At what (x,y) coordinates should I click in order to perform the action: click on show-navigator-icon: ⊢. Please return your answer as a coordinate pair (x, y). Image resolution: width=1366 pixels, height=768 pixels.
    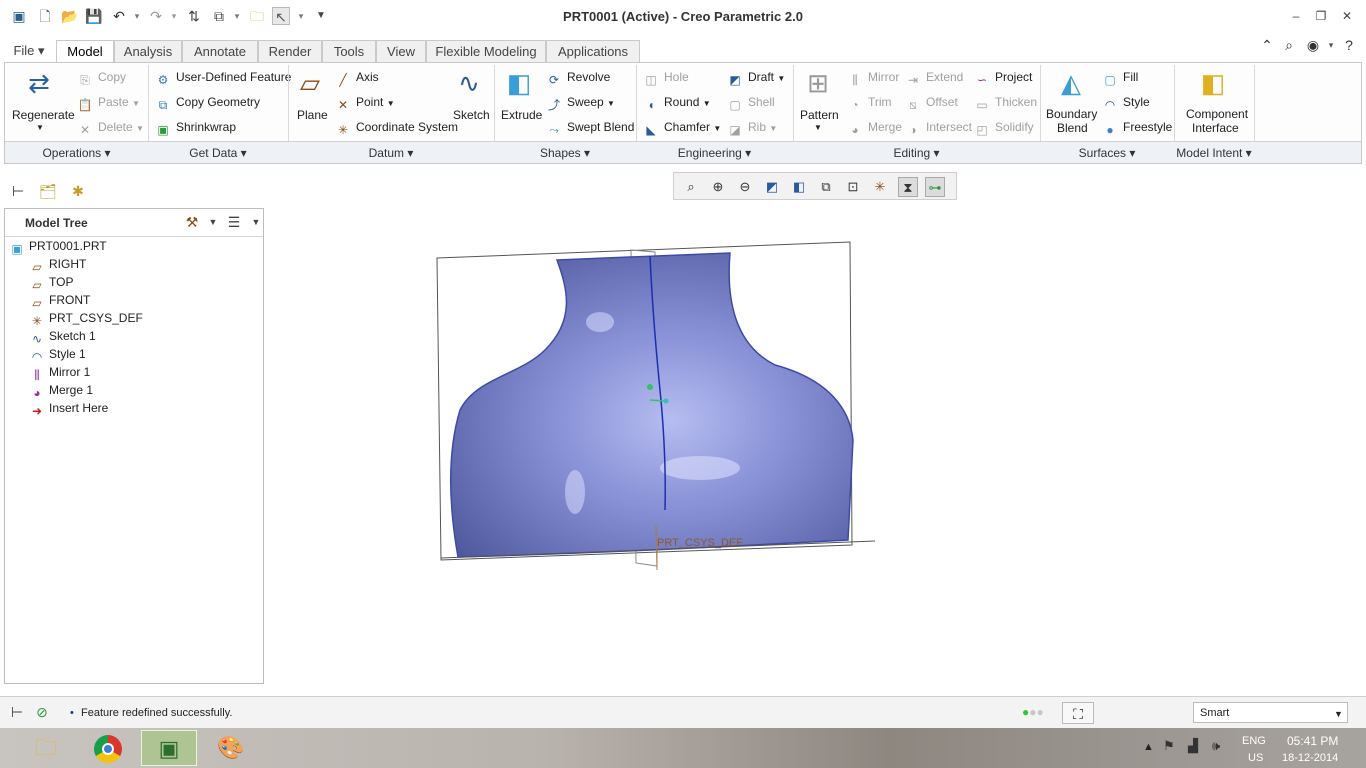
    Looking at the image, I should click on (17, 712).